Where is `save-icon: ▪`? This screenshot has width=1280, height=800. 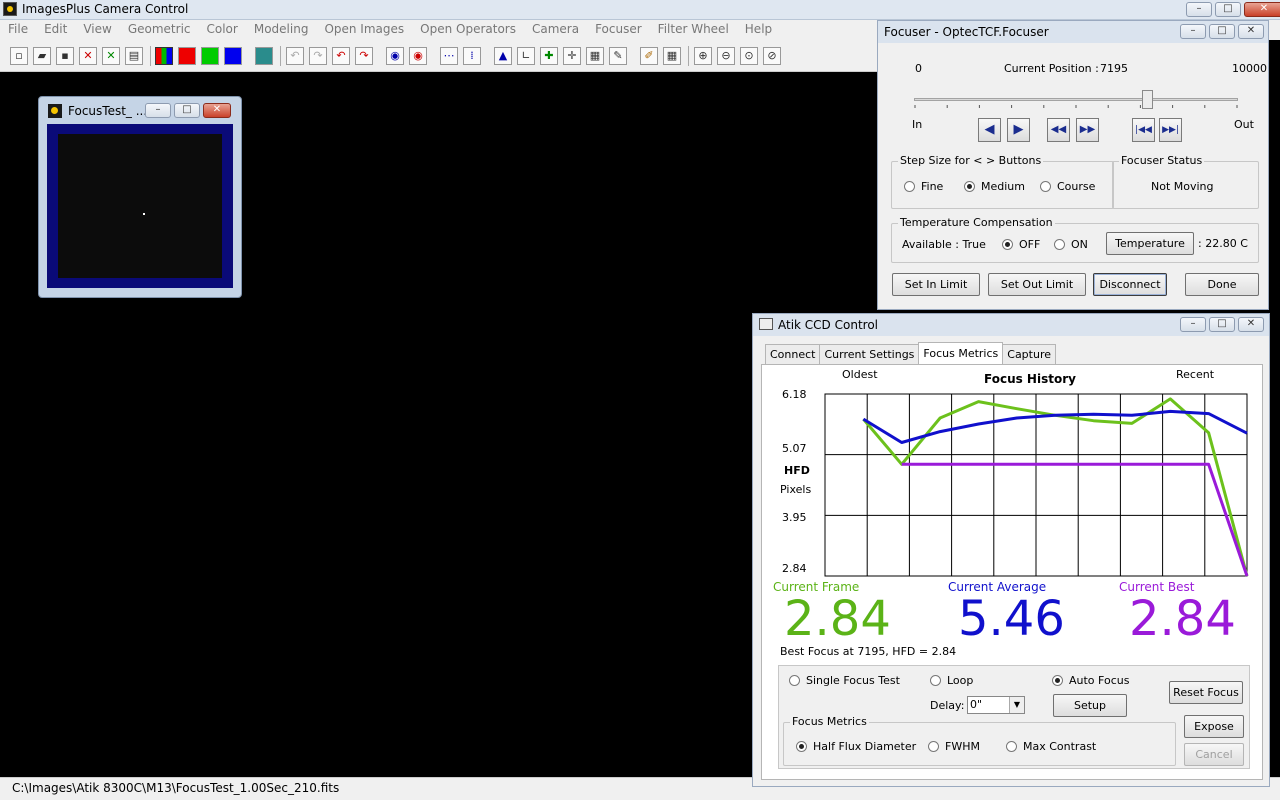
save-icon: ▪ is located at coordinates (65, 56).